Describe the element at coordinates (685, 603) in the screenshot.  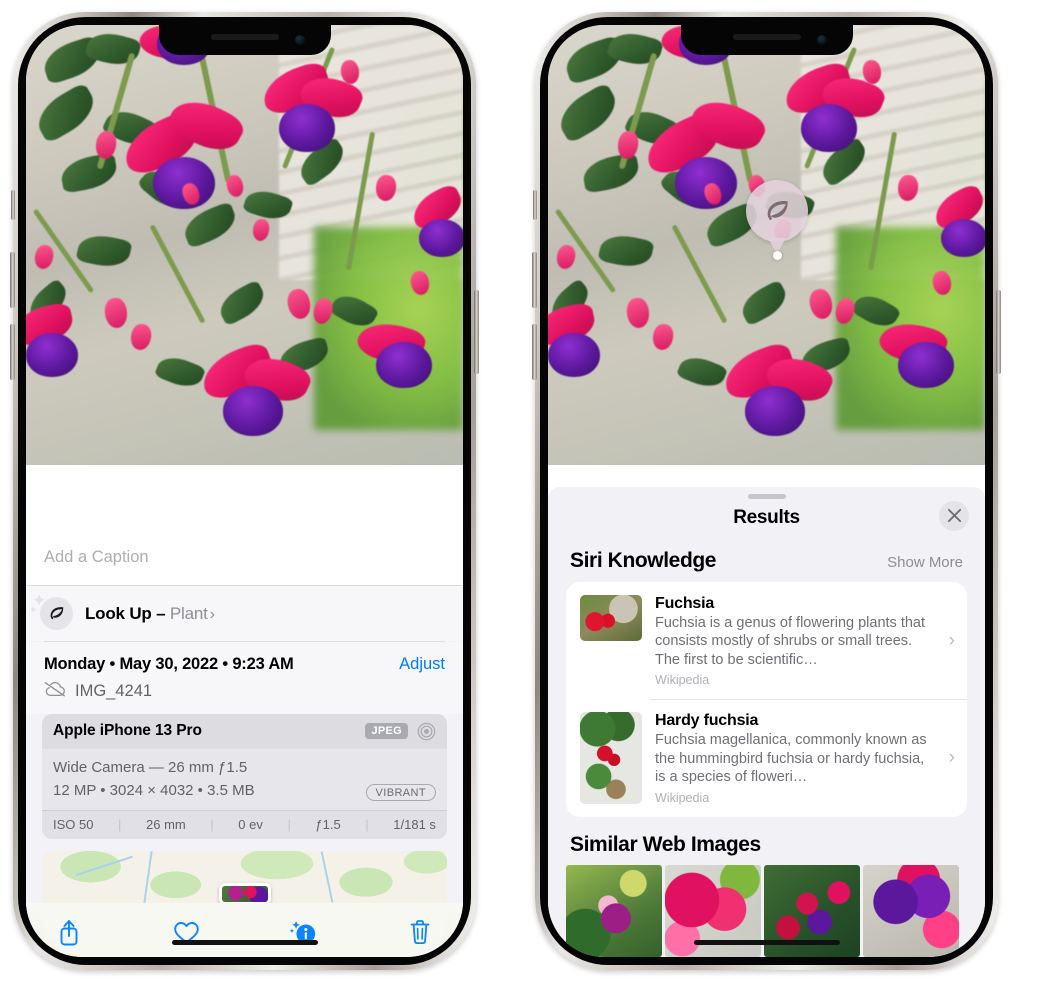
I see `result-title: Fuchsia` at that location.